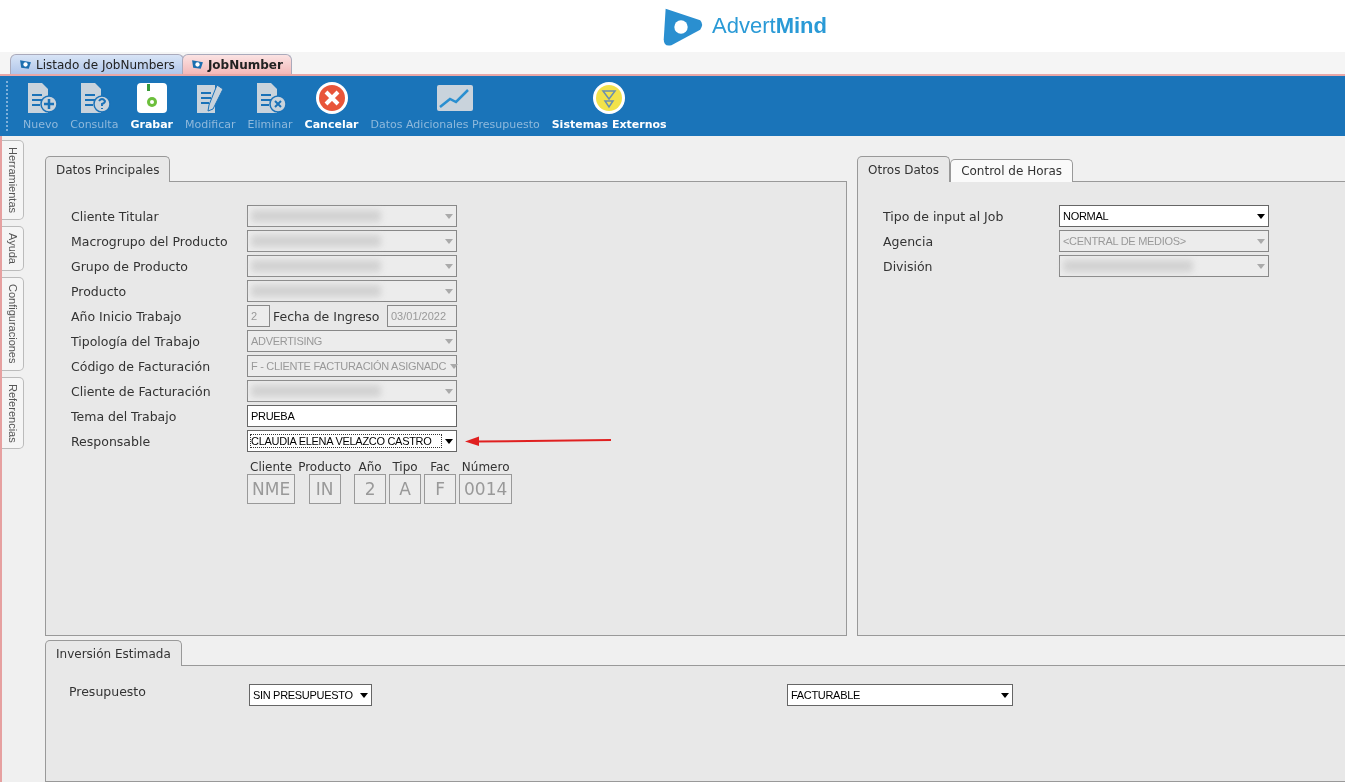  I want to click on field-label: Tipo de input al Job, so click(944, 216).